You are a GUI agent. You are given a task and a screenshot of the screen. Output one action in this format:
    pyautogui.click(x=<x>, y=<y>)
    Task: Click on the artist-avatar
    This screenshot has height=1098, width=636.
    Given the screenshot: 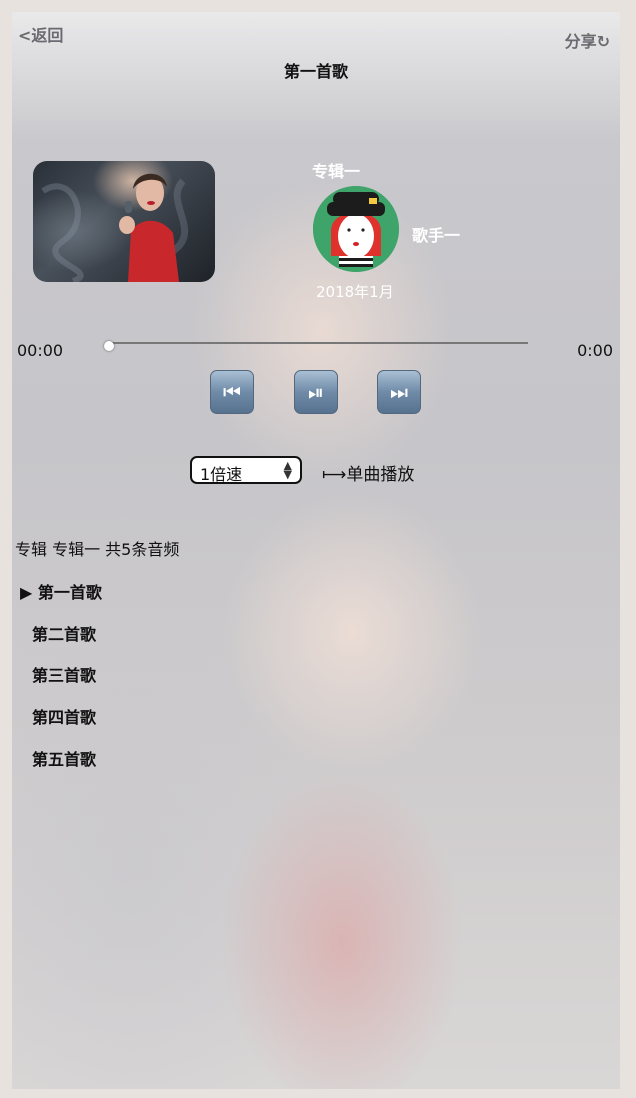 What is the action you would take?
    pyautogui.click(x=356, y=229)
    